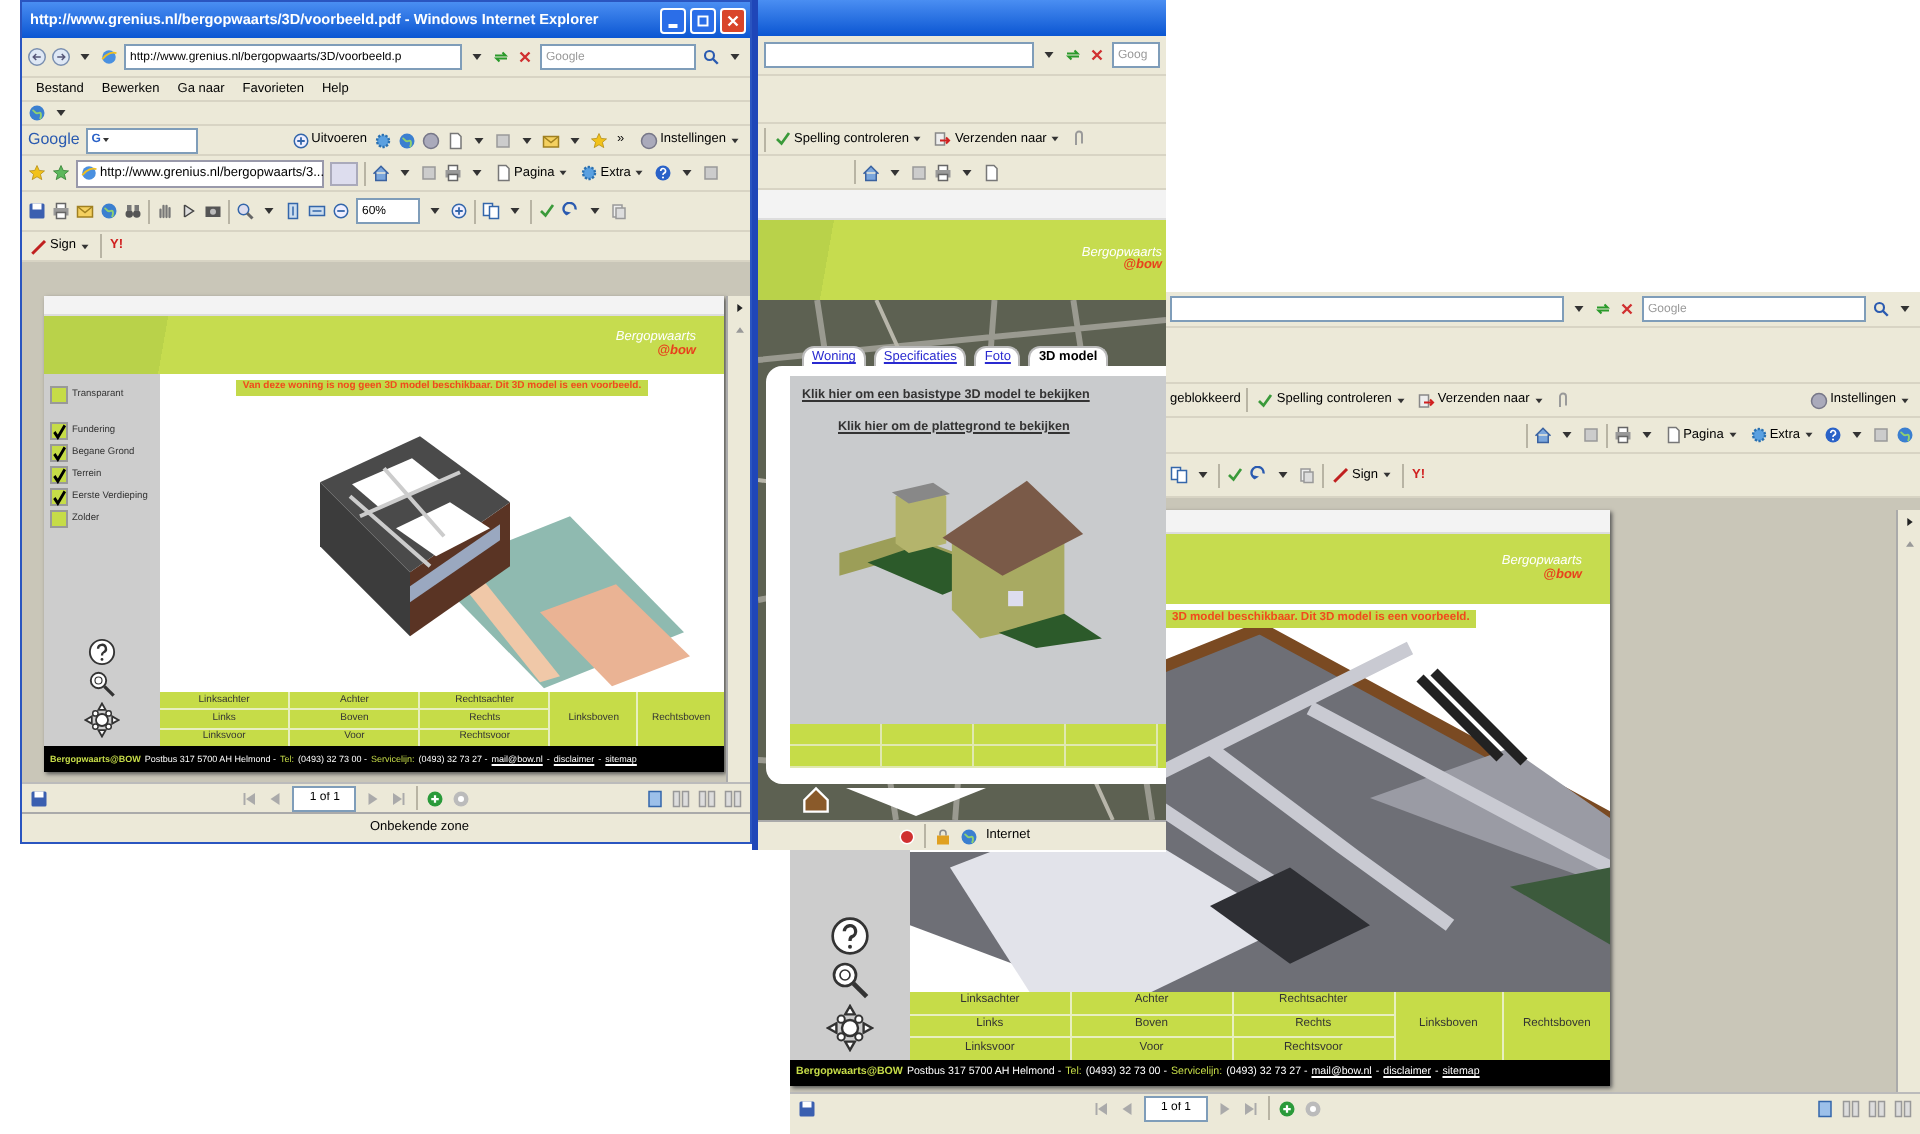  What do you see at coordinates (133, 211) in the screenshot?
I see `binoculars-icon` at bounding box center [133, 211].